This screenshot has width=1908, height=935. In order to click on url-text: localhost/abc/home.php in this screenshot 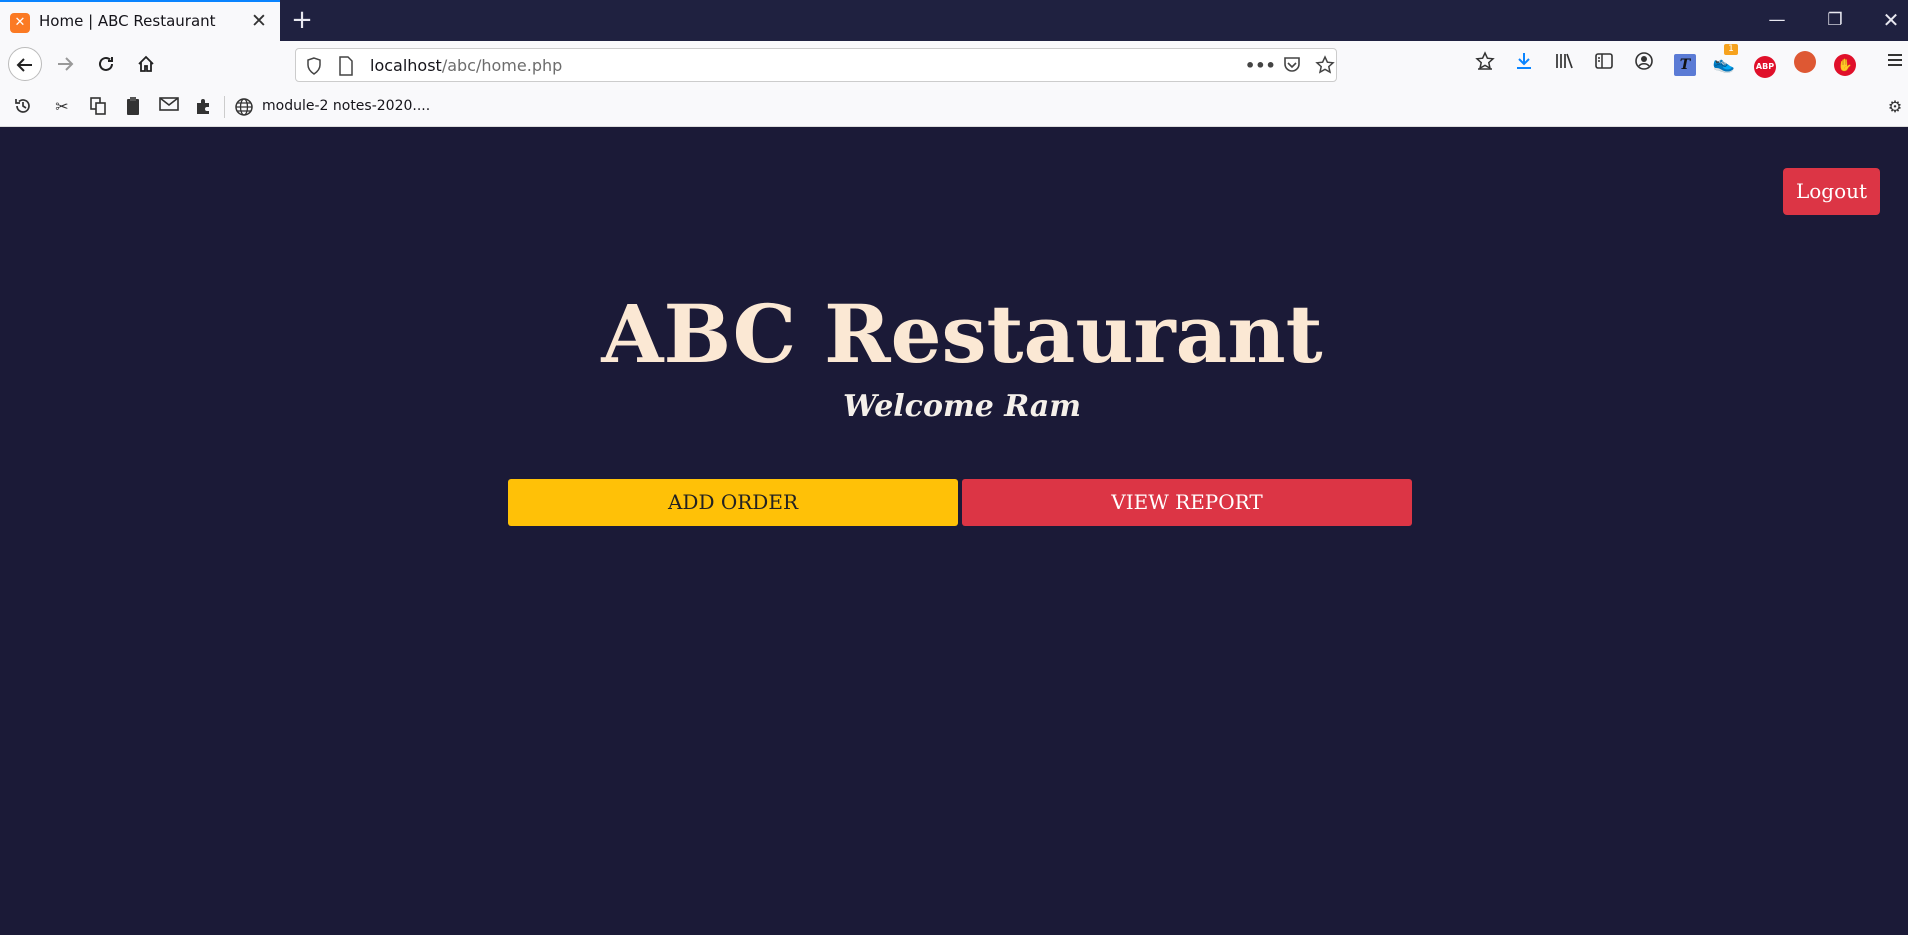, I will do `click(466, 65)`.